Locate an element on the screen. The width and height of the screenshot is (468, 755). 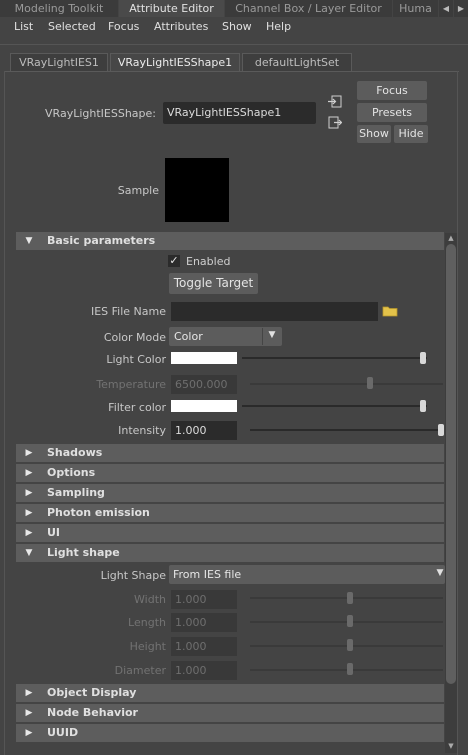
tab-attribute-editor: Attribute Editor is located at coordinates (171, 8).